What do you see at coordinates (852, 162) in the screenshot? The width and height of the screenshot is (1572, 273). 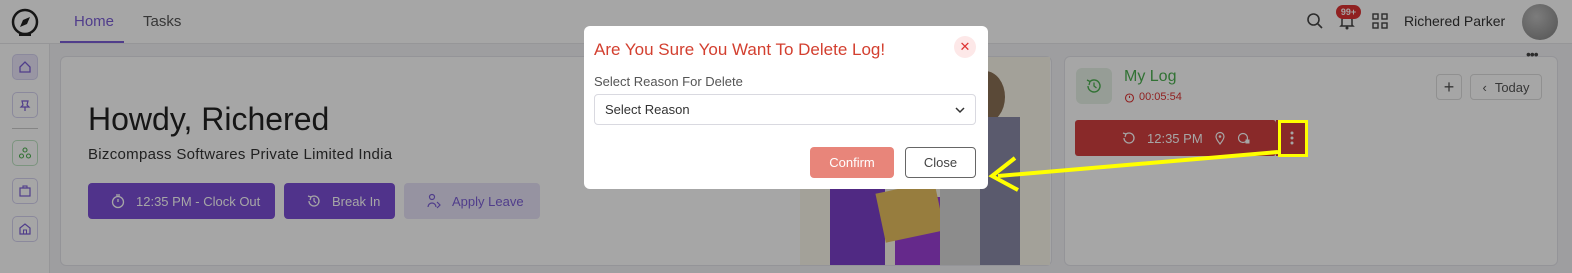 I see `confirm-button: Confirm` at bounding box center [852, 162].